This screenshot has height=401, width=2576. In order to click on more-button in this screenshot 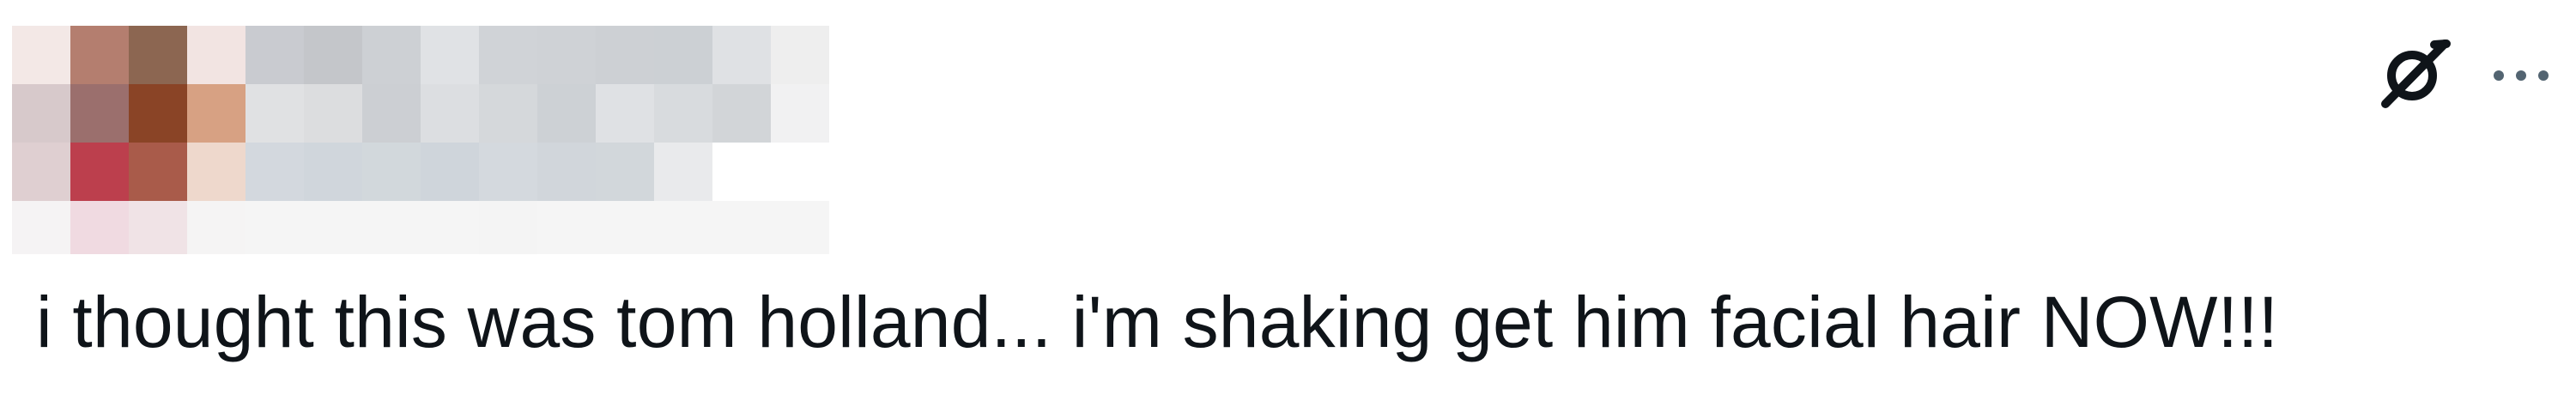, I will do `click(2521, 75)`.